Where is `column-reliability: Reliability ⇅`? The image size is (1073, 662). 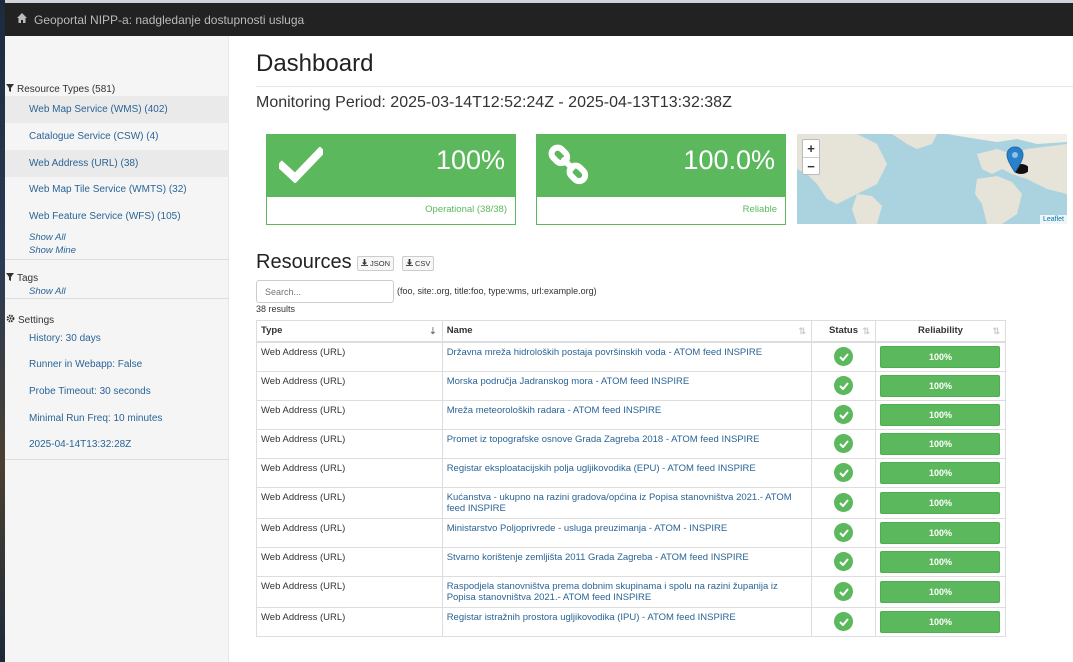
column-reliability: Reliability ⇅ is located at coordinates (940, 331).